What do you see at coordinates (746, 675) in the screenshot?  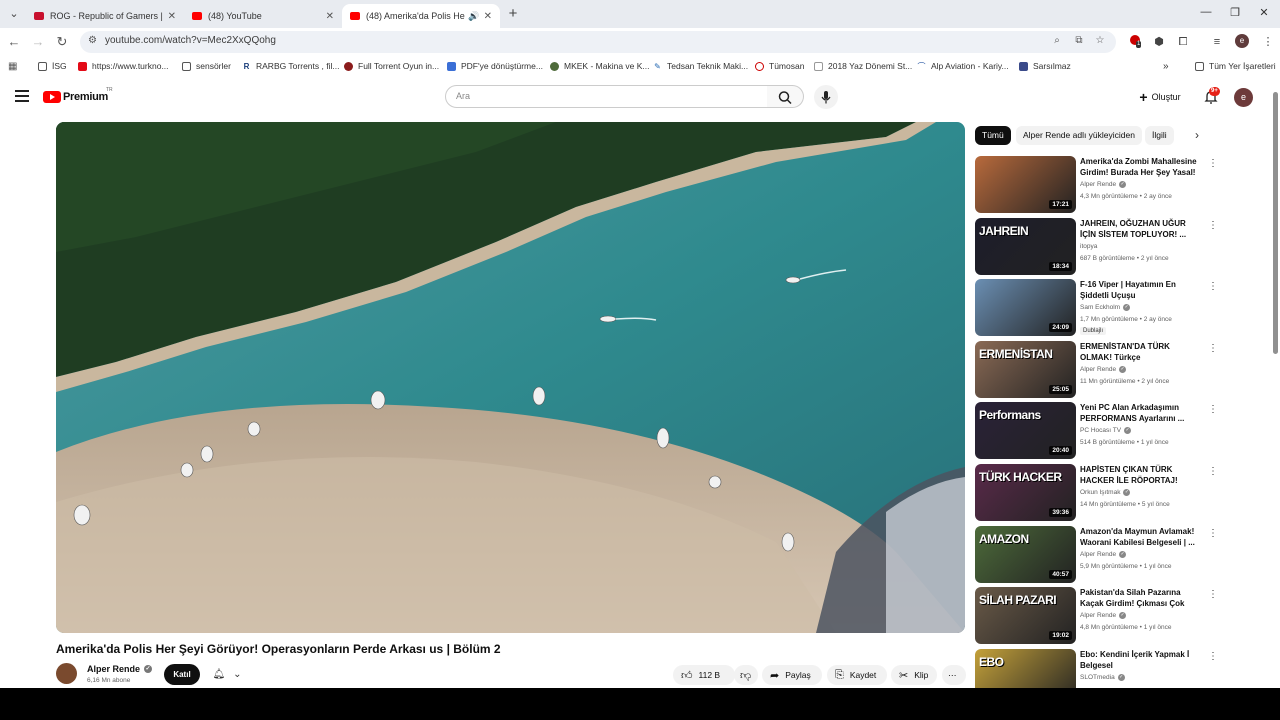 I see `dislike-button: 👎︎` at bounding box center [746, 675].